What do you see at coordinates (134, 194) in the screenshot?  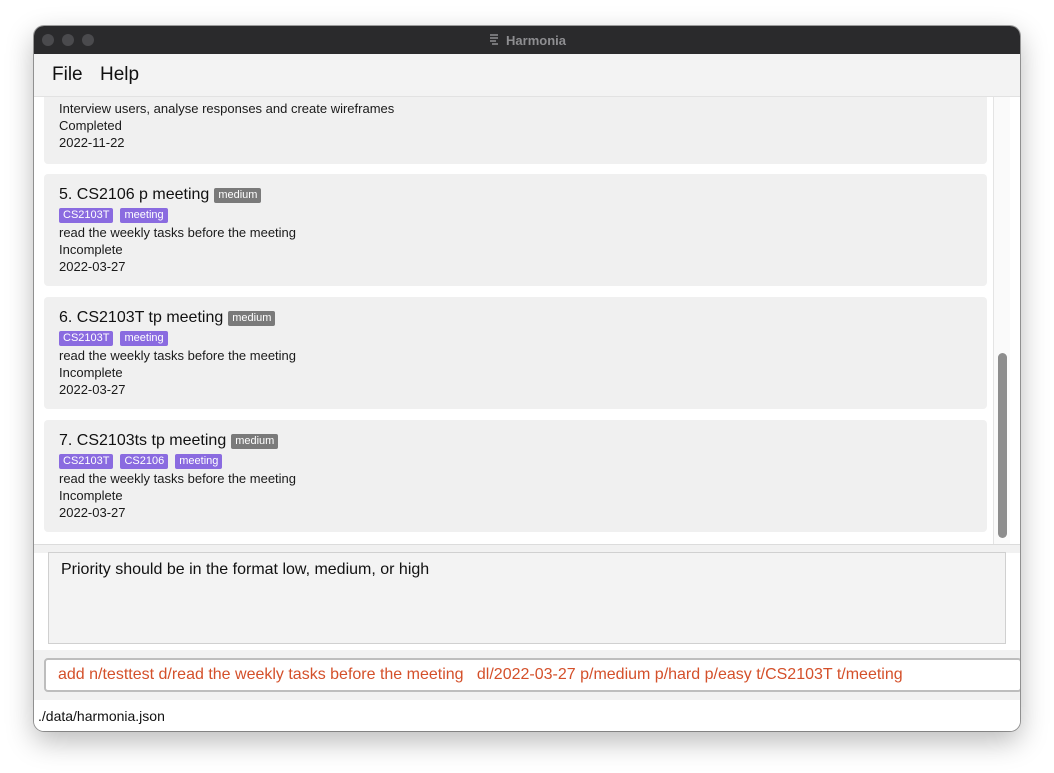 I see `task-title: 5. CS2106 p meeting` at bounding box center [134, 194].